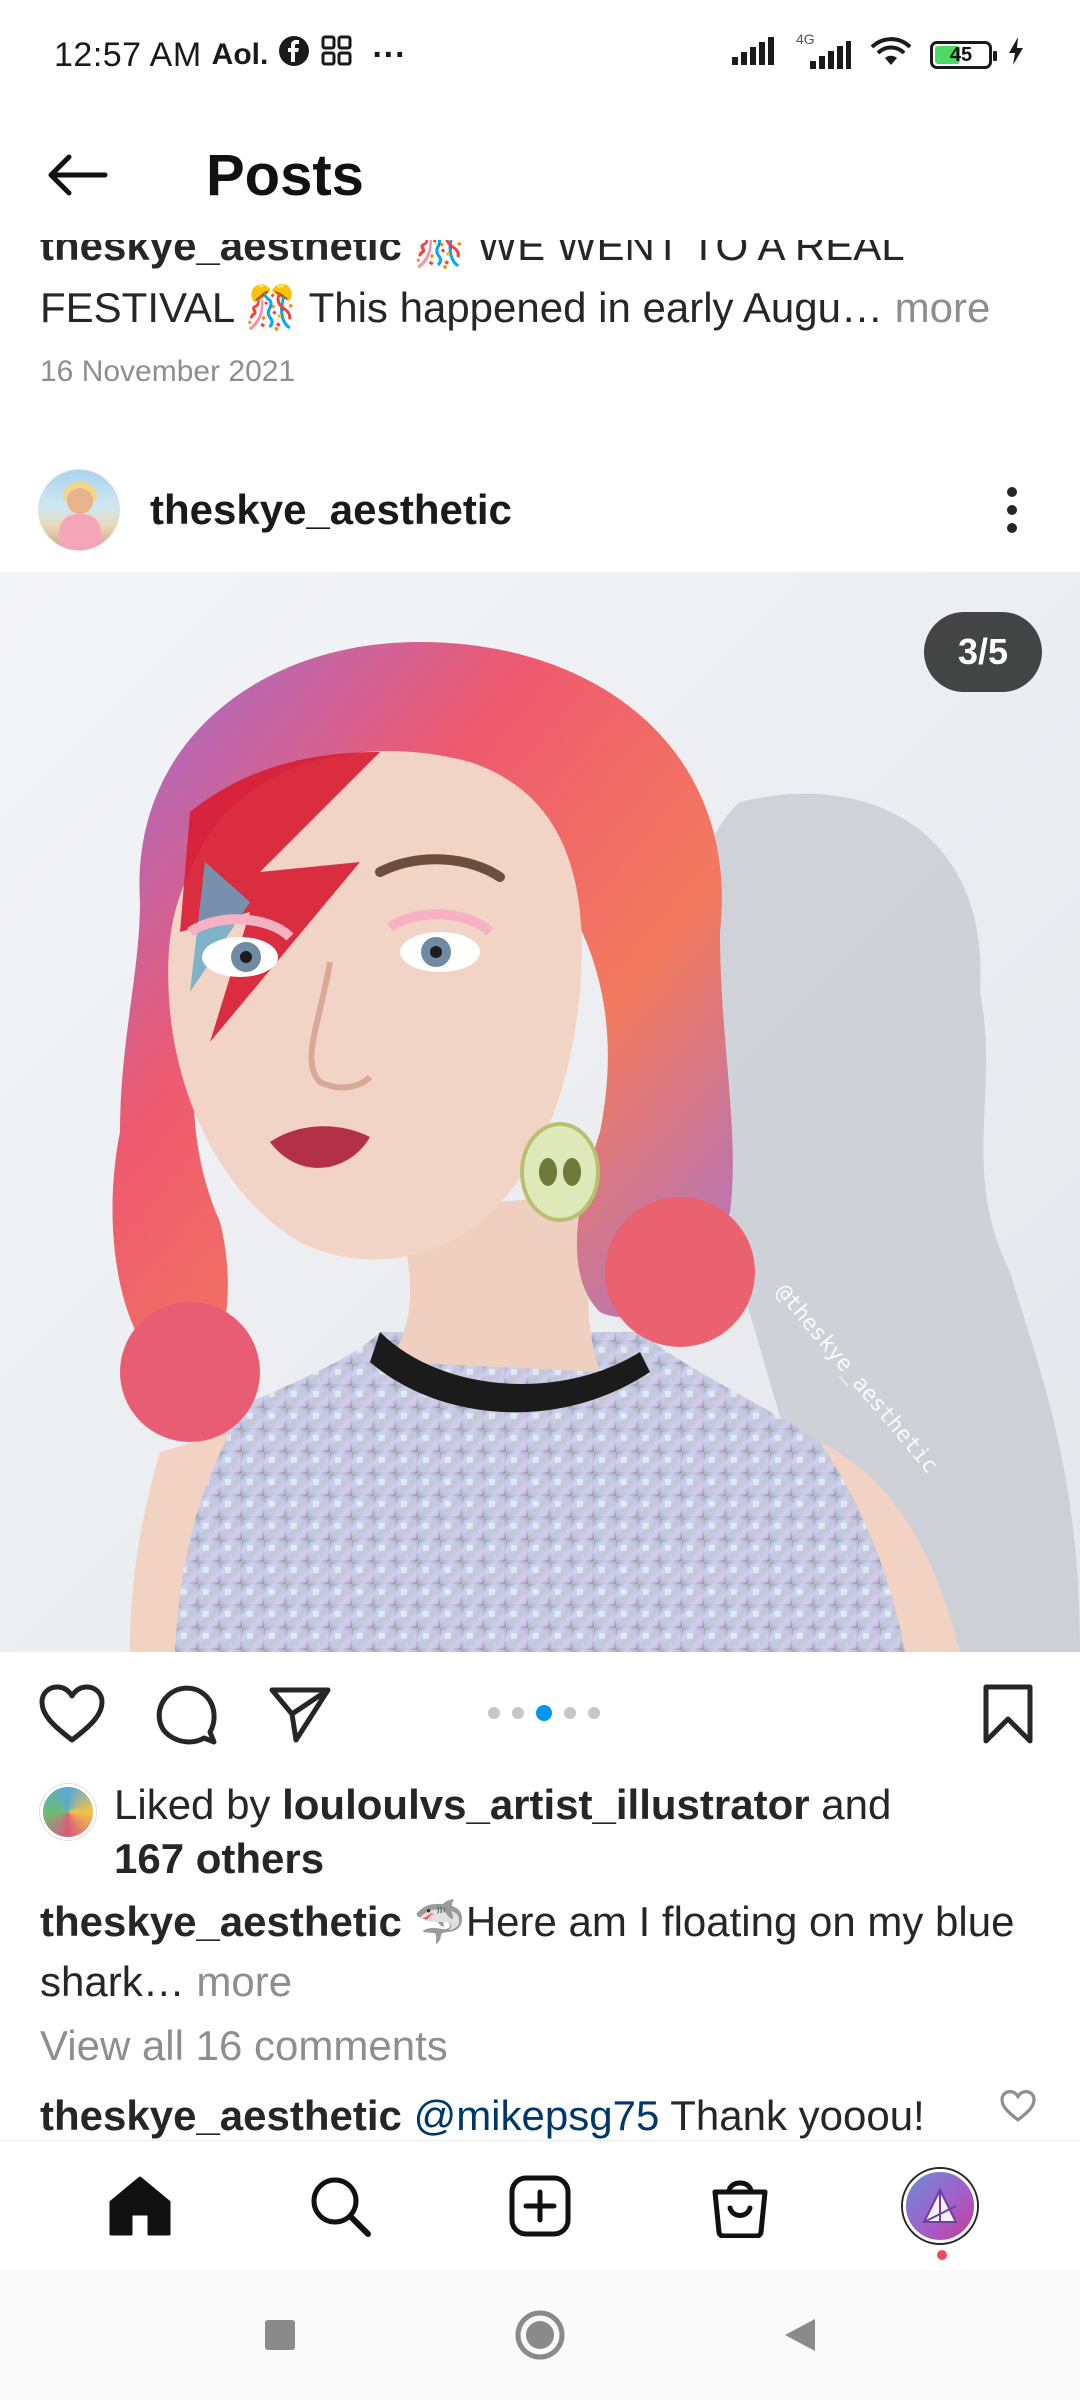 The image size is (1080, 2400). Describe the element at coordinates (221, 1921) in the screenshot. I see `caption-username: theskye_aesthetic` at that location.